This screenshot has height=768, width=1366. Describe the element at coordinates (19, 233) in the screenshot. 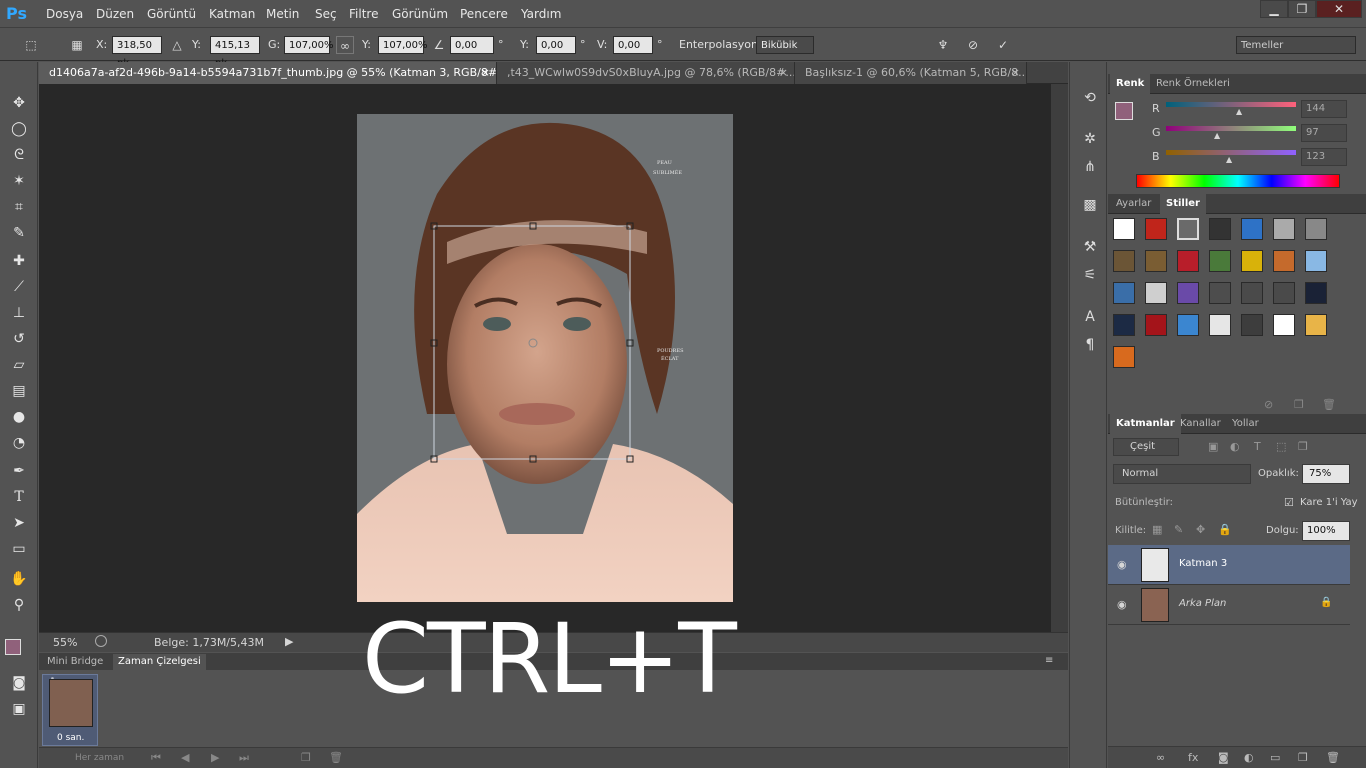

I see `eyedropper-icon: ✎` at that location.